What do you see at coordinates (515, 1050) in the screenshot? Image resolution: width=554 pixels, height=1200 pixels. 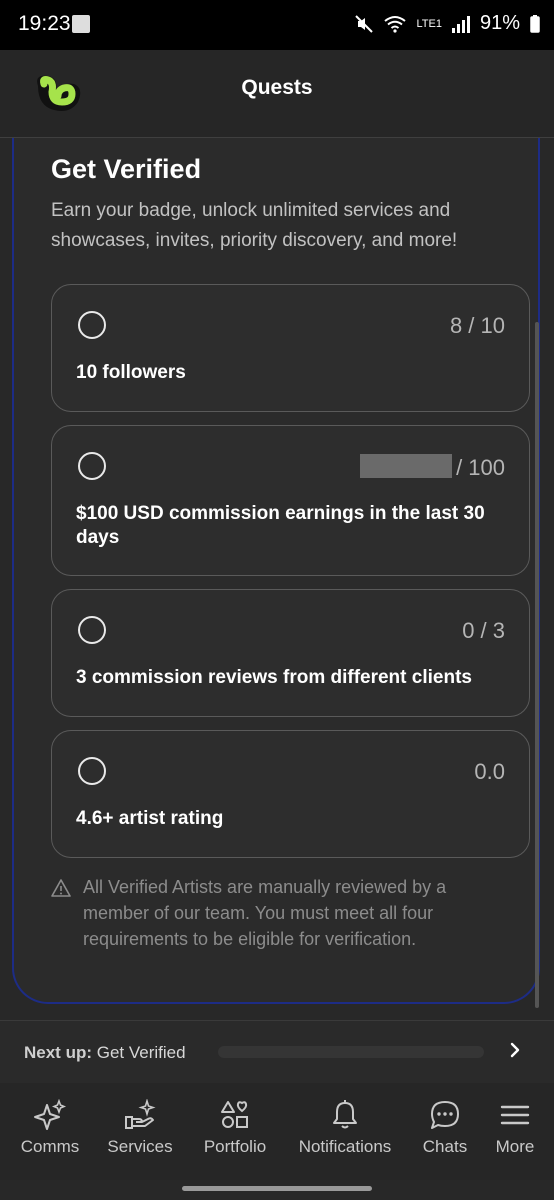 I see `chevron-right-icon` at bounding box center [515, 1050].